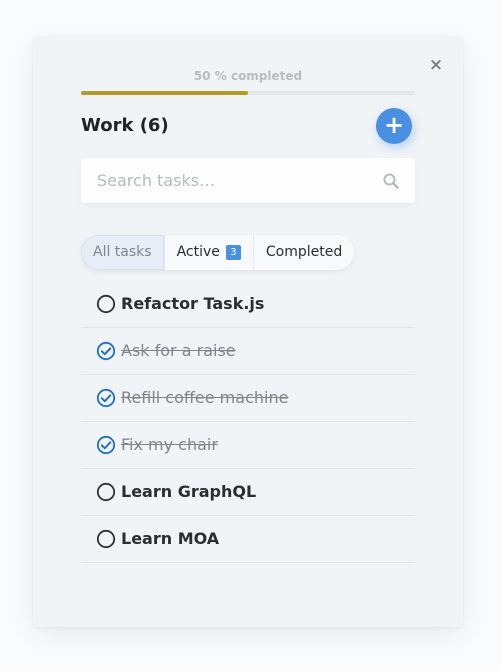 The image size is (501, 671). Describe the element at coordinates (164, 93) in the screenshot. I see `progress-bar-fill` at that location.